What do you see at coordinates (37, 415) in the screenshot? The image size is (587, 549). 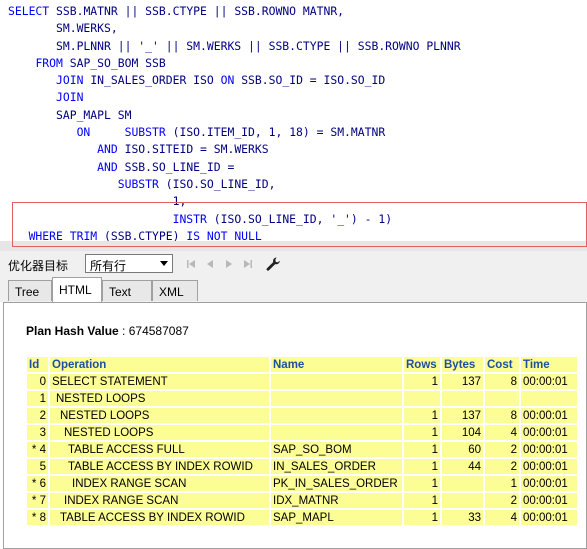 I see `plan-cell-id: 2` at bounding box center [37, 415].